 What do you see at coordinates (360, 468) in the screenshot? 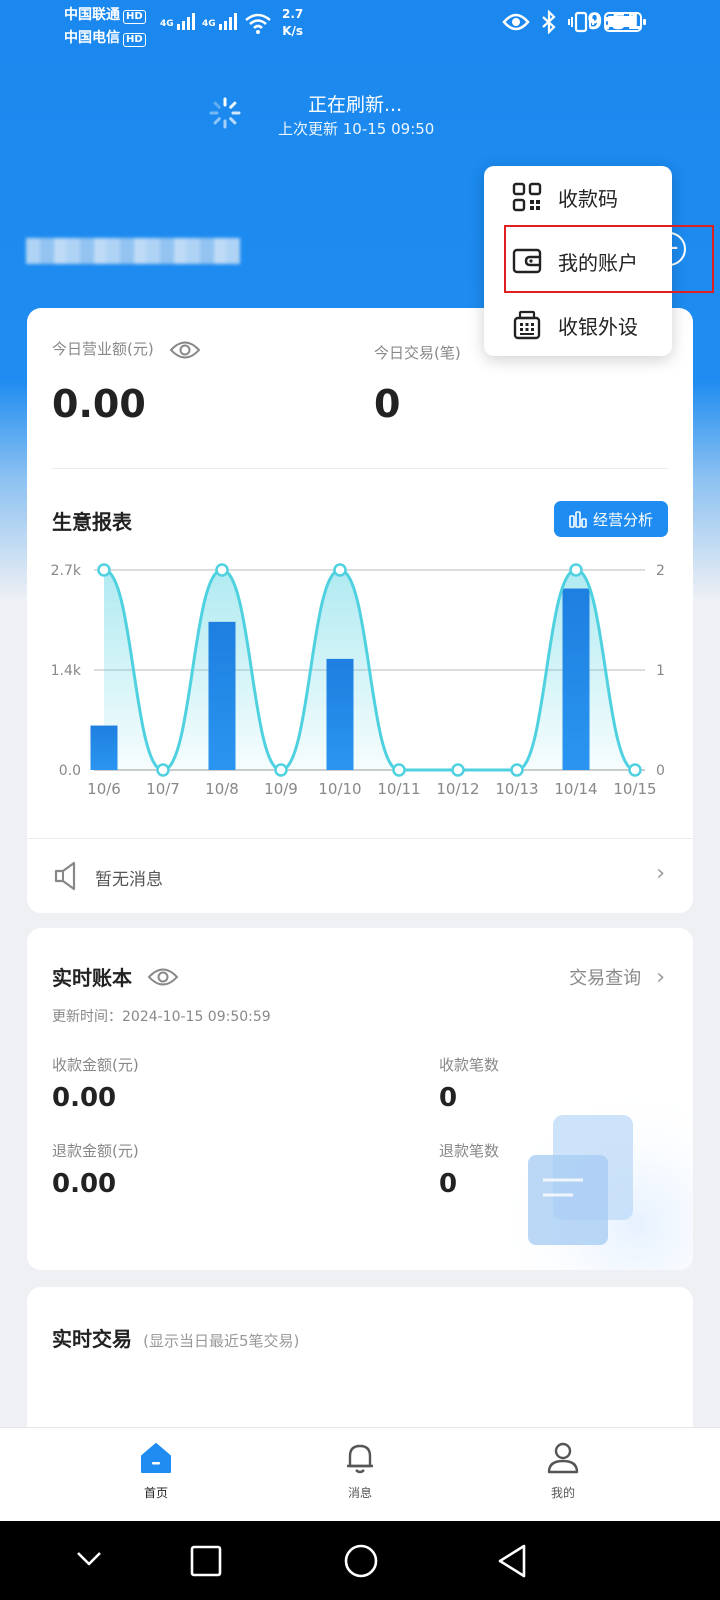
I see `divider` at bounding box center [360, 468].